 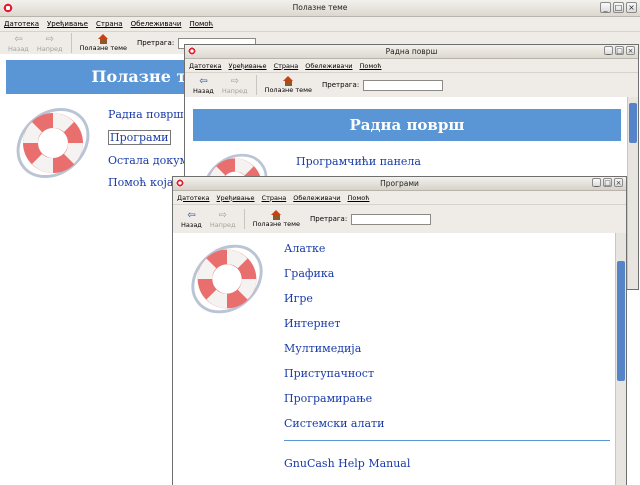 I want to click on titlebar: Радна површ _ □ ×, so click(x=411, y=52).